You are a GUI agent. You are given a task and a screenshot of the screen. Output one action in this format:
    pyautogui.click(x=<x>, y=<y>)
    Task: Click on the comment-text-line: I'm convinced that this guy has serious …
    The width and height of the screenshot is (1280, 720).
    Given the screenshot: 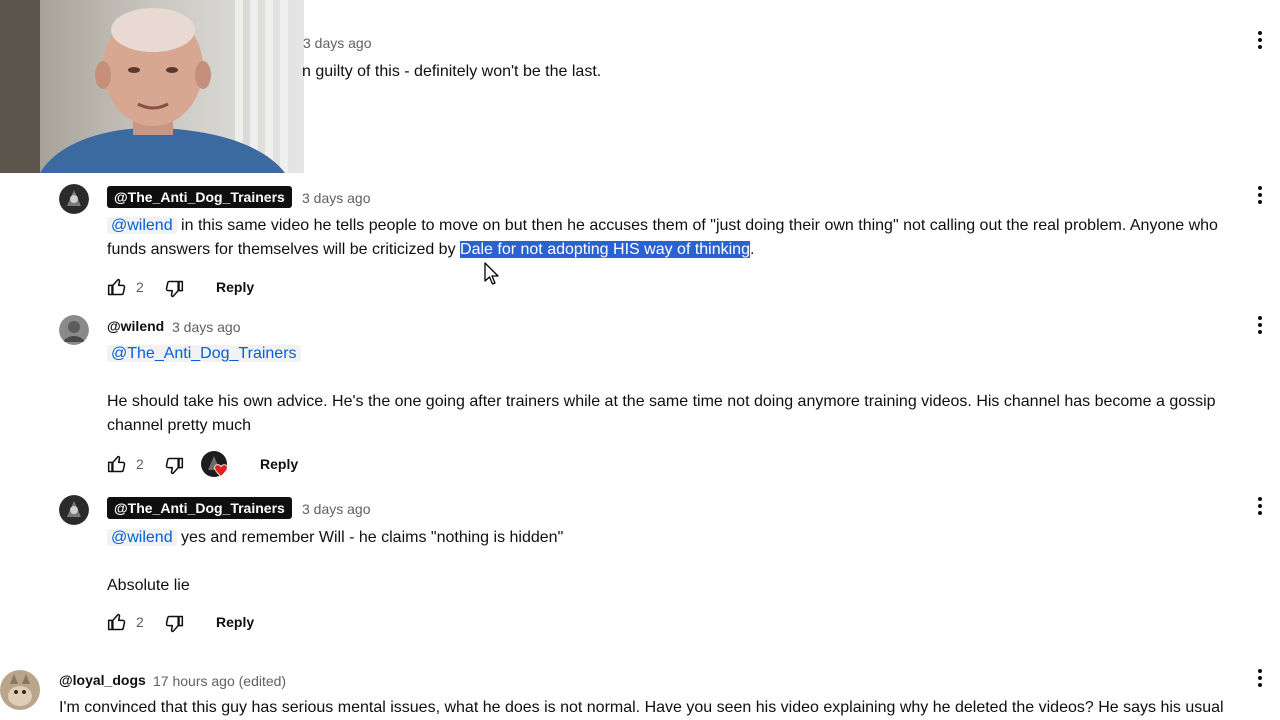 What is the action you would take?
    pyautogui.click(x=641, y=707)
    